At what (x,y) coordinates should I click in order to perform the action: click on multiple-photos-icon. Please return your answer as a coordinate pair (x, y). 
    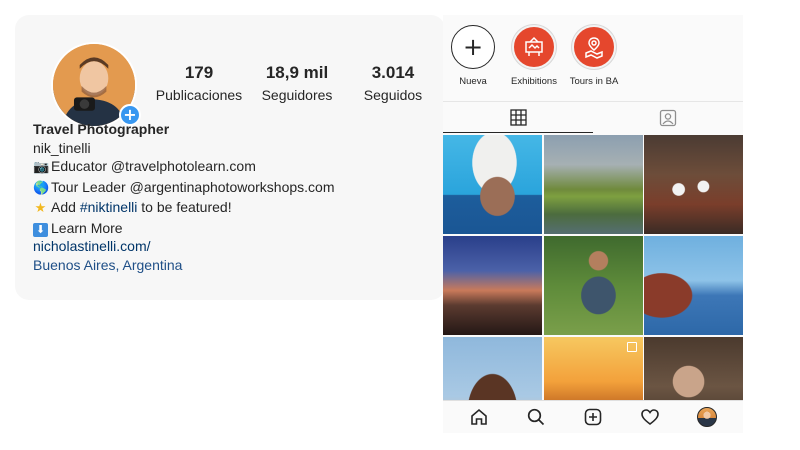
    Looking at the image, I should click on (631, 347).